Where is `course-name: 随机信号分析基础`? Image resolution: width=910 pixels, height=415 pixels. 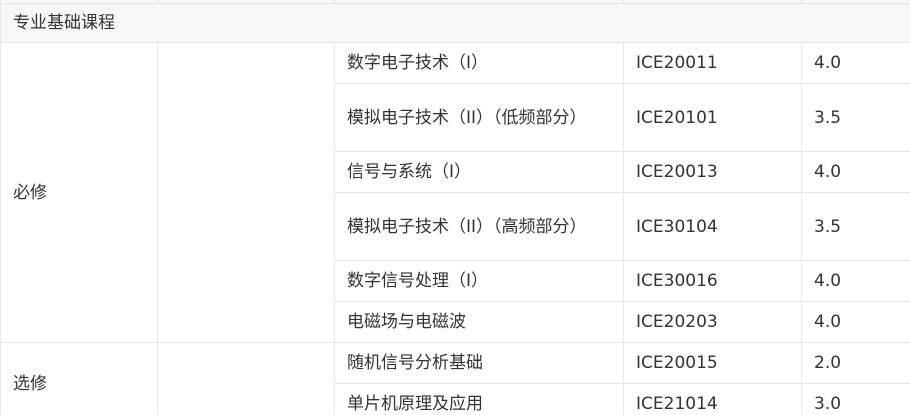 course-name: 随机信号分析基础 is located at coordinates (479, 363).